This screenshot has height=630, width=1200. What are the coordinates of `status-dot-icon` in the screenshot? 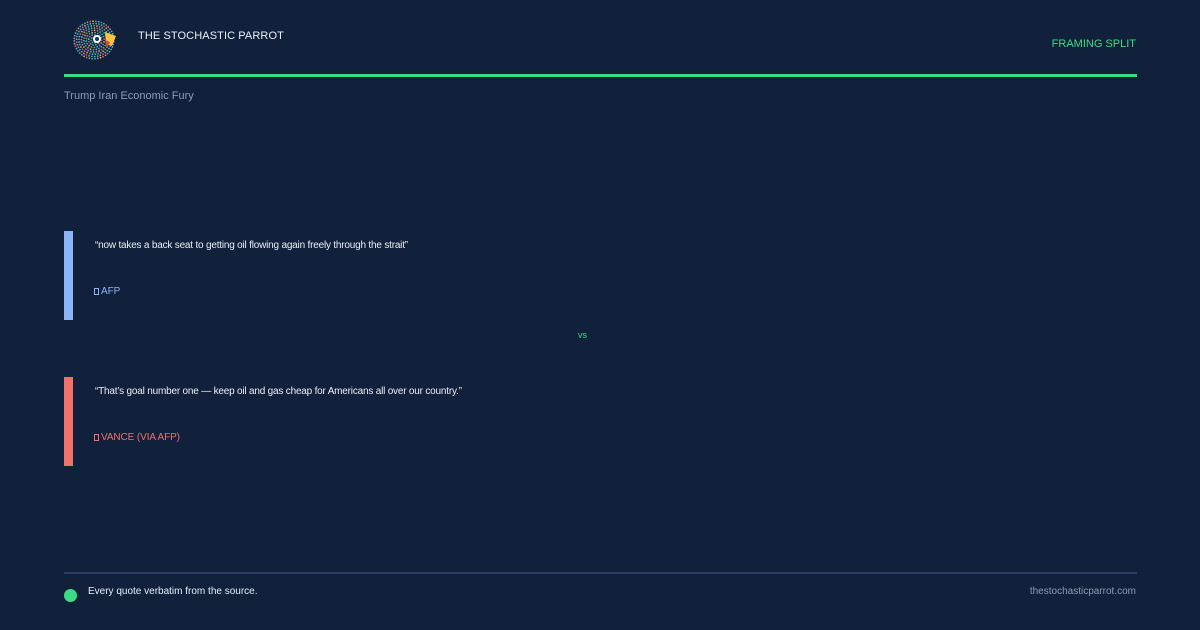 It's located at (70, 595).